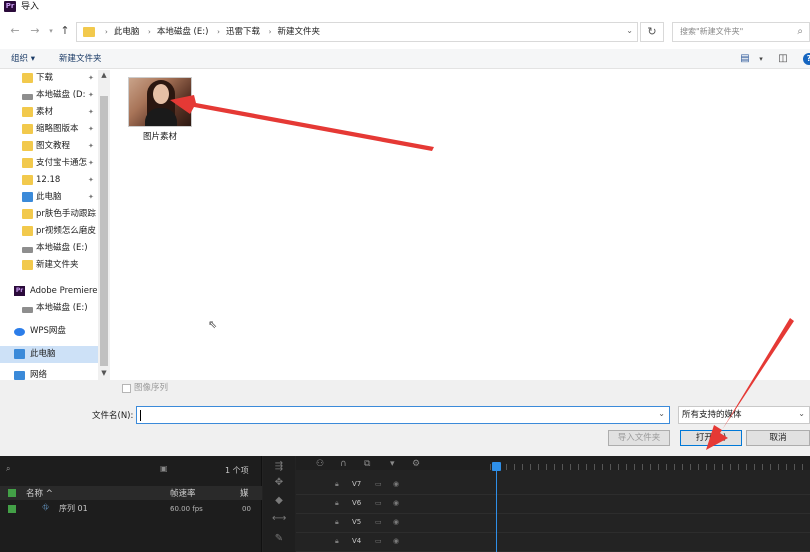 This screenshot has height=552, width=810. Describe the element at coordinates (405, 7) in the screenshot. I see `title-bar: Pr 导入` at that location.